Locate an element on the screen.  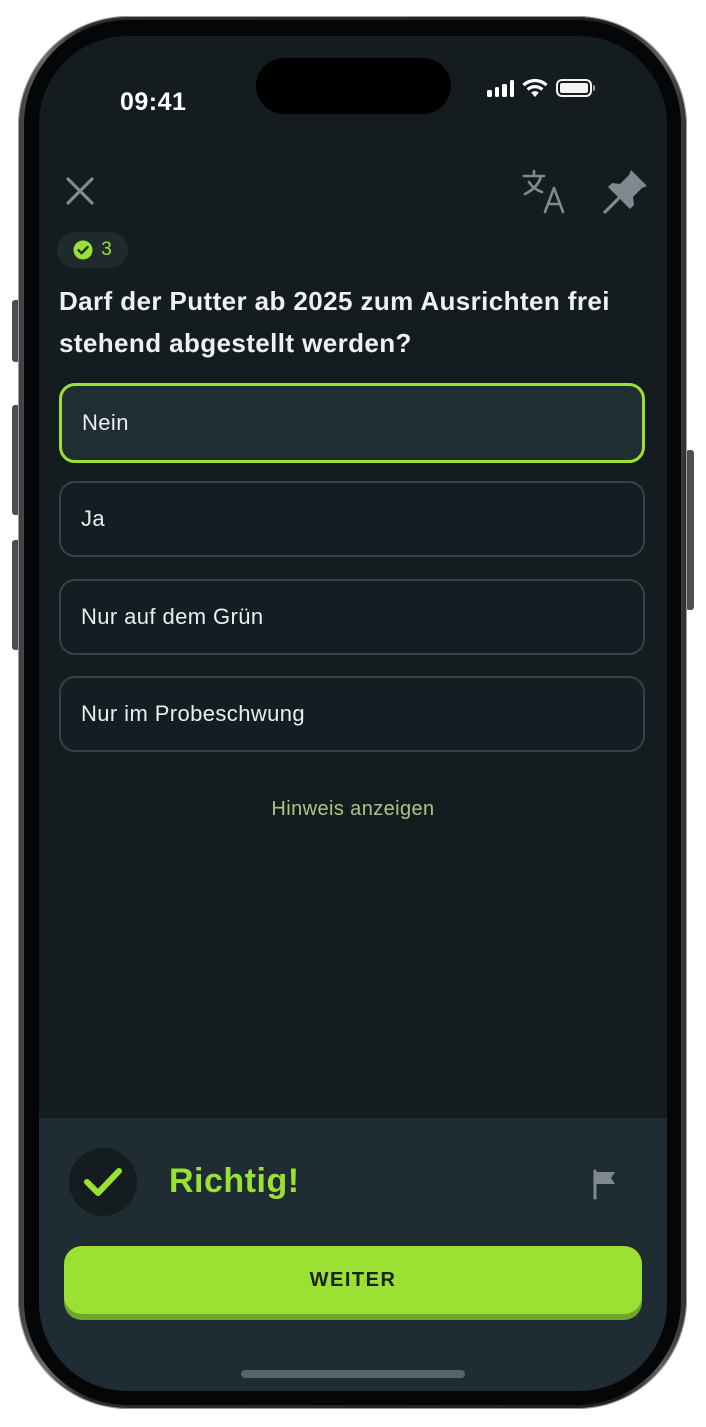
dynamic-island is located at coordinates (353, 86).